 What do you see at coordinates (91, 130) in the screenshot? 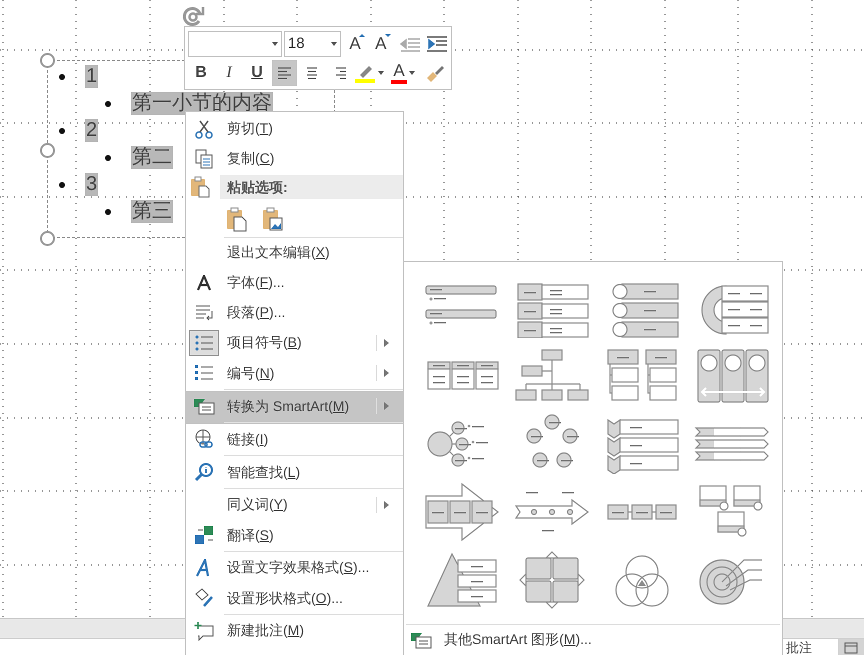
I see `list-item-text: 2` at bounding box center [91, 130].